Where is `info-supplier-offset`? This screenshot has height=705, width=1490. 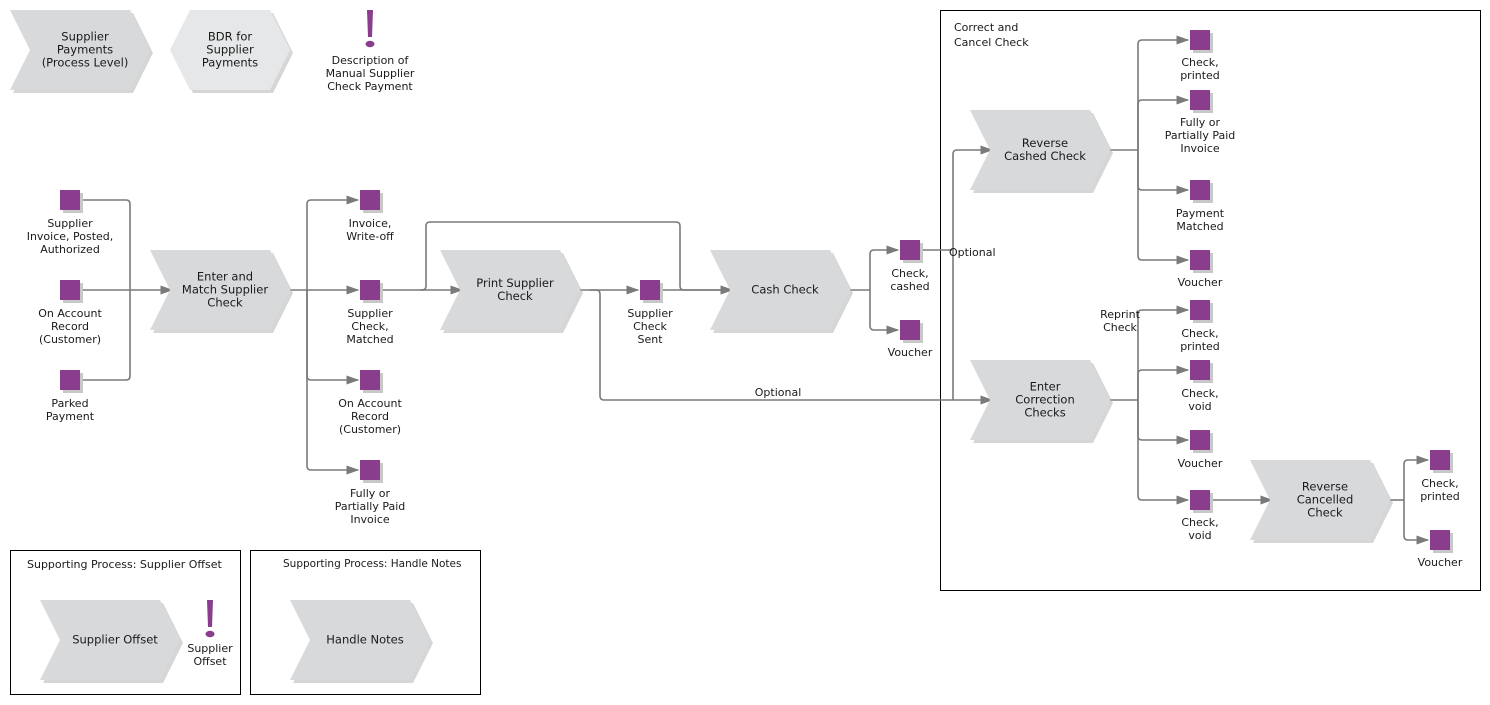 info-supplier-offset is located at coordinates (210, 619).